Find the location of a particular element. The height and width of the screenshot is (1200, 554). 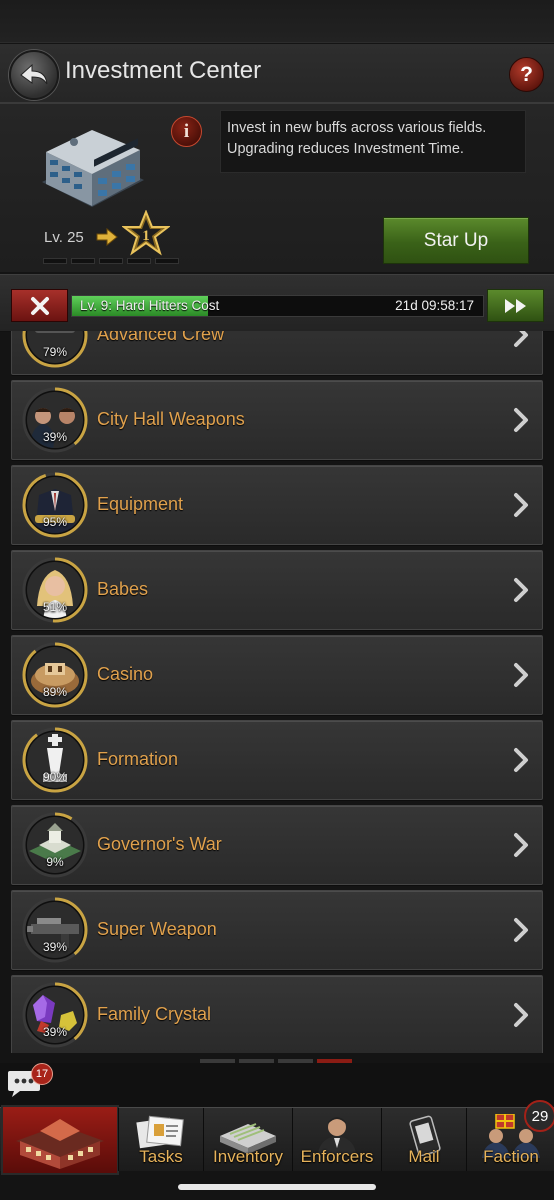

category-percent: 9% is located at coordinates (55, 862).